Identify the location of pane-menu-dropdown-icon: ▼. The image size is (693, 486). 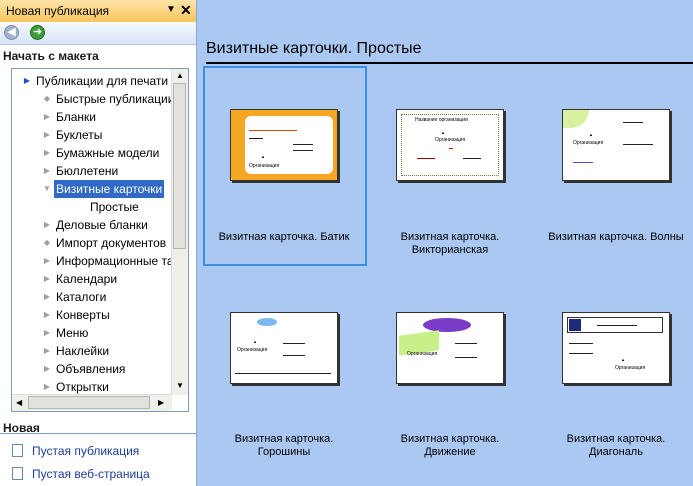
(171, 9).